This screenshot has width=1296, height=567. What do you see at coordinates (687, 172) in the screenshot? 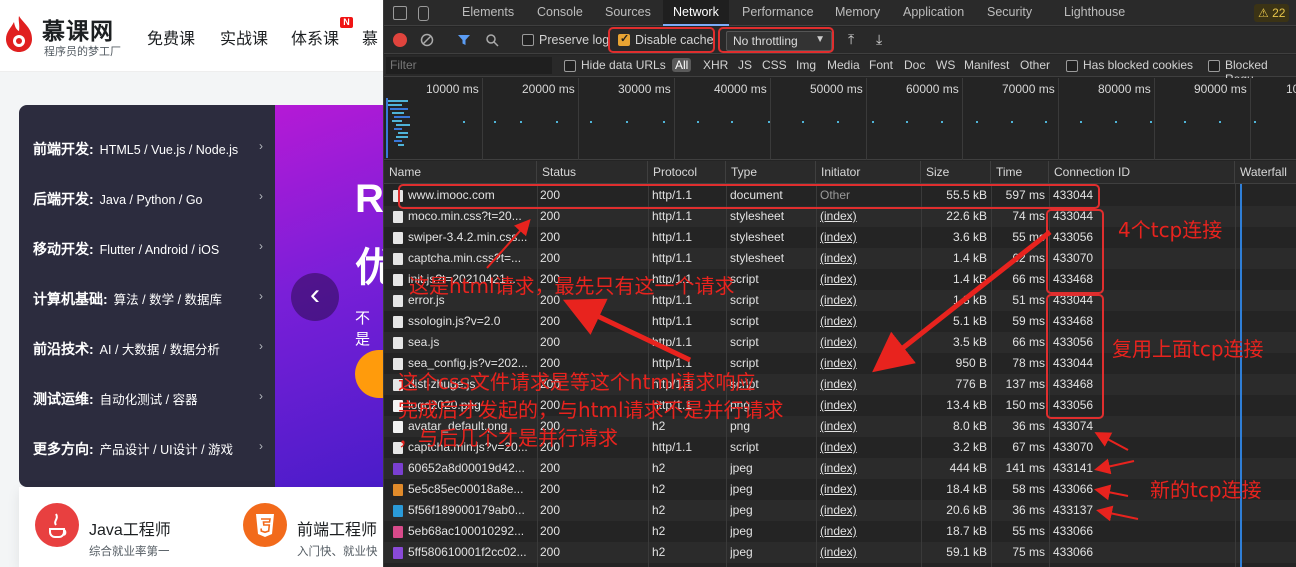
I see `column-header-protocol: Protocol` at bounding box center [687, 172].